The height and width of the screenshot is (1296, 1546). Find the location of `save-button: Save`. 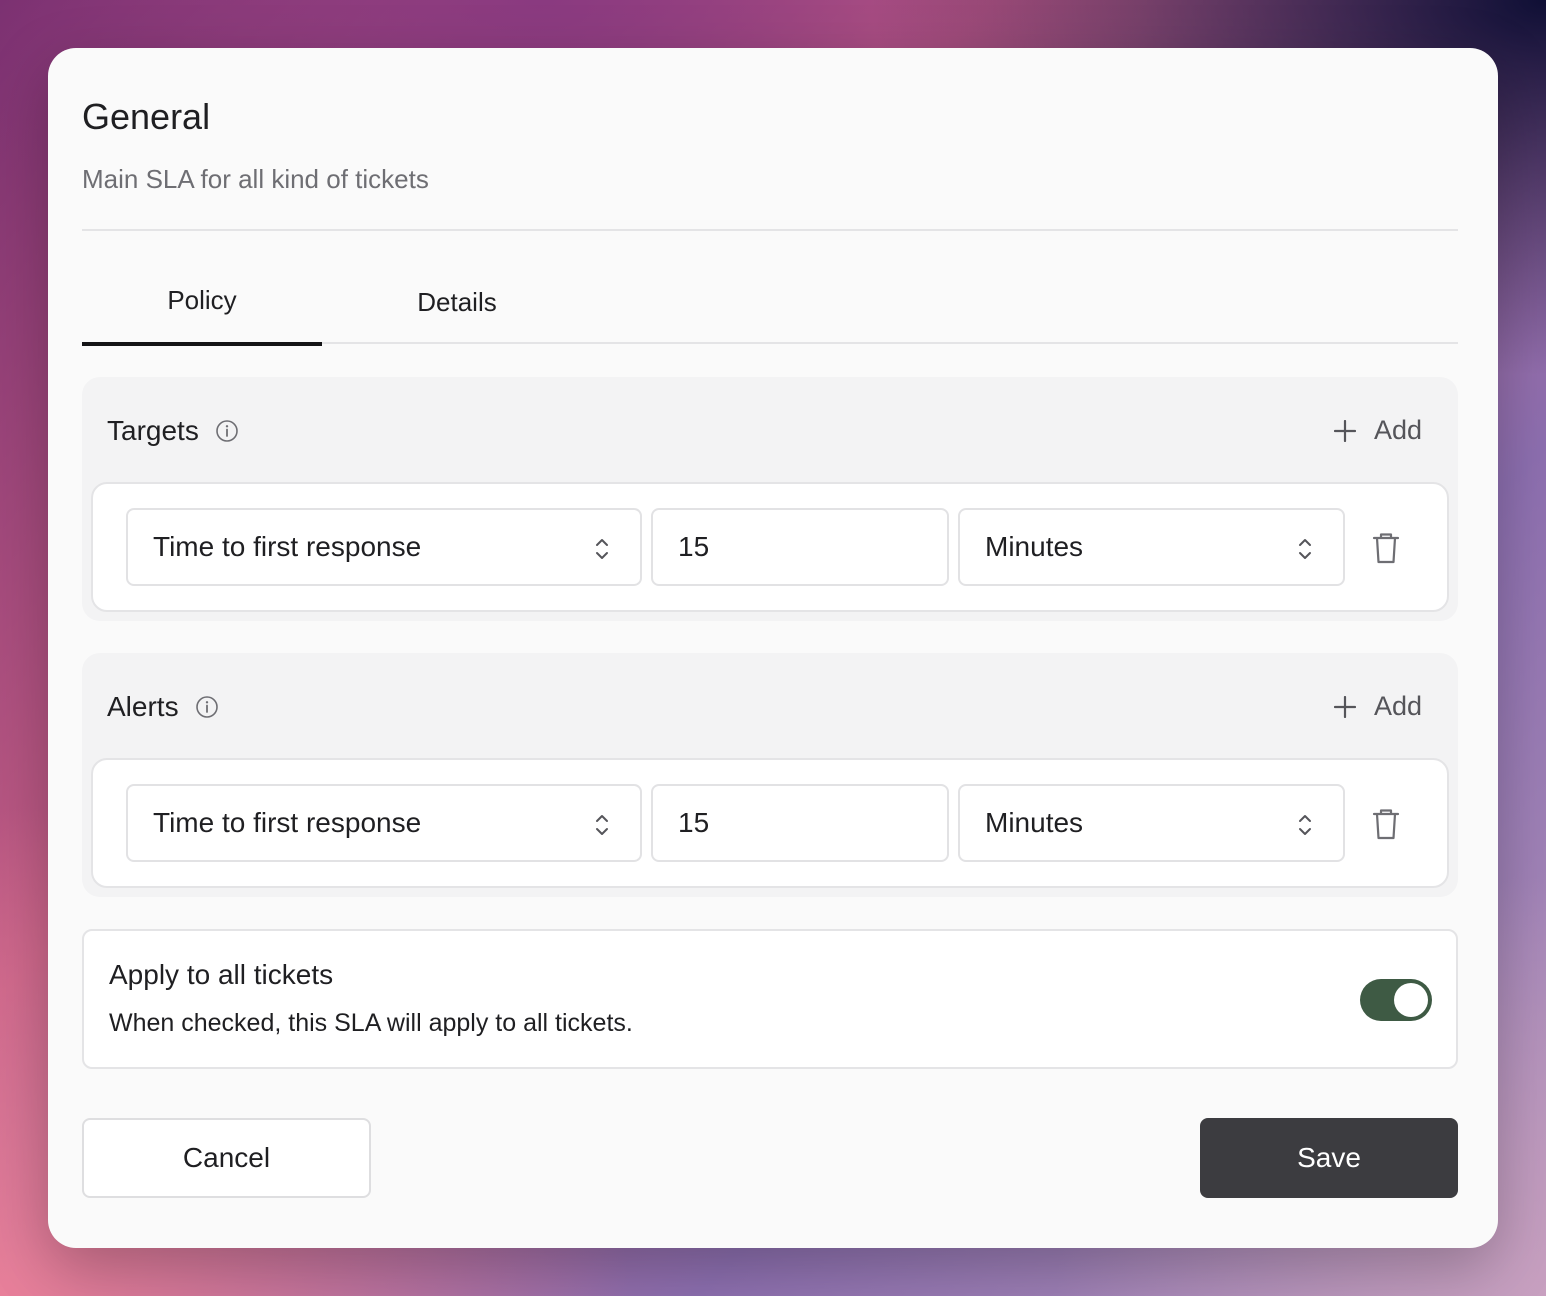

save-button: Save is located at coordinates (1329, 1158).